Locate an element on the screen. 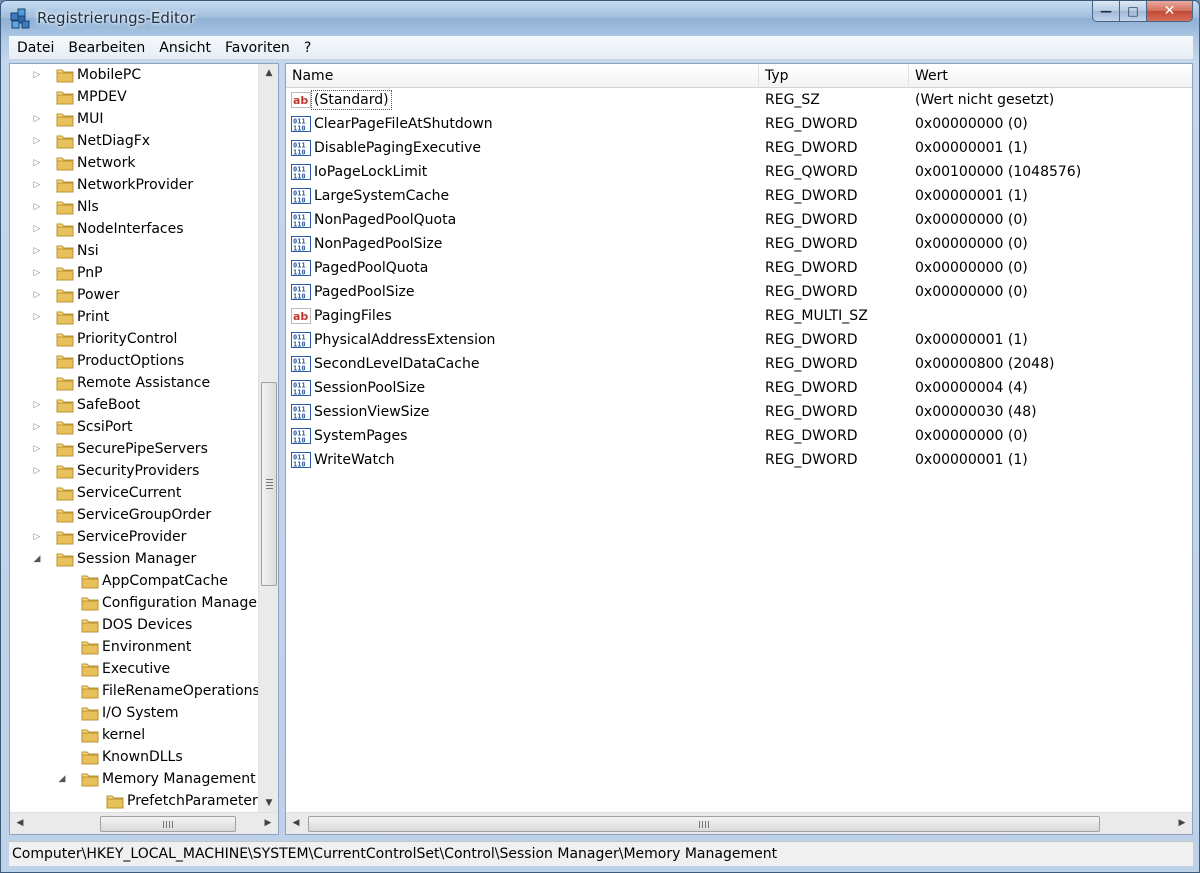  tree-node: PriorityControl is located at coordinates (134, 339).